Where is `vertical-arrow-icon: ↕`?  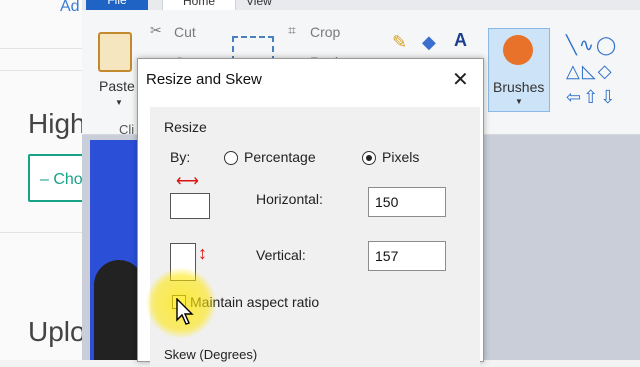 vertical-arrow-icon: ↕ is located at coordinates (202, 253).